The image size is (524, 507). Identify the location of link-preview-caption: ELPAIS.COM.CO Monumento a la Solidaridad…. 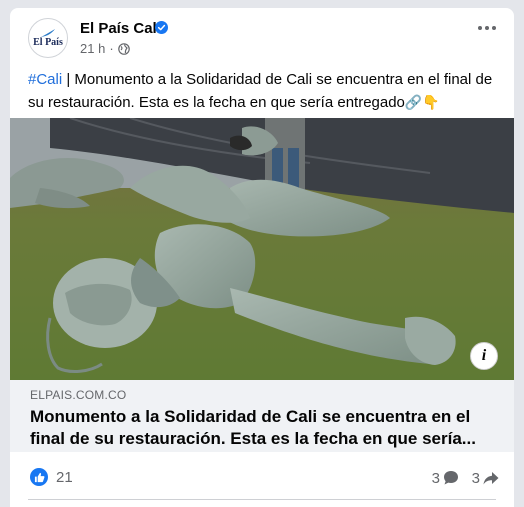
(262, 416).